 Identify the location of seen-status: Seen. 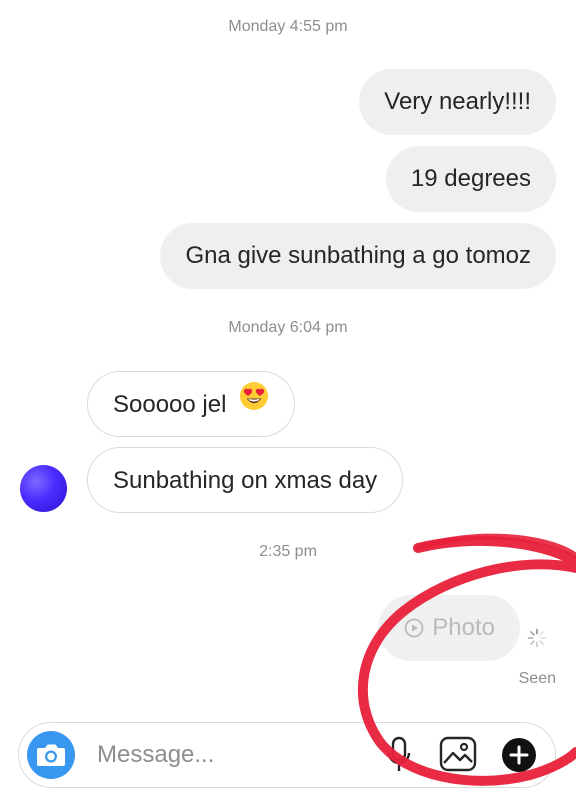
(537, 678).